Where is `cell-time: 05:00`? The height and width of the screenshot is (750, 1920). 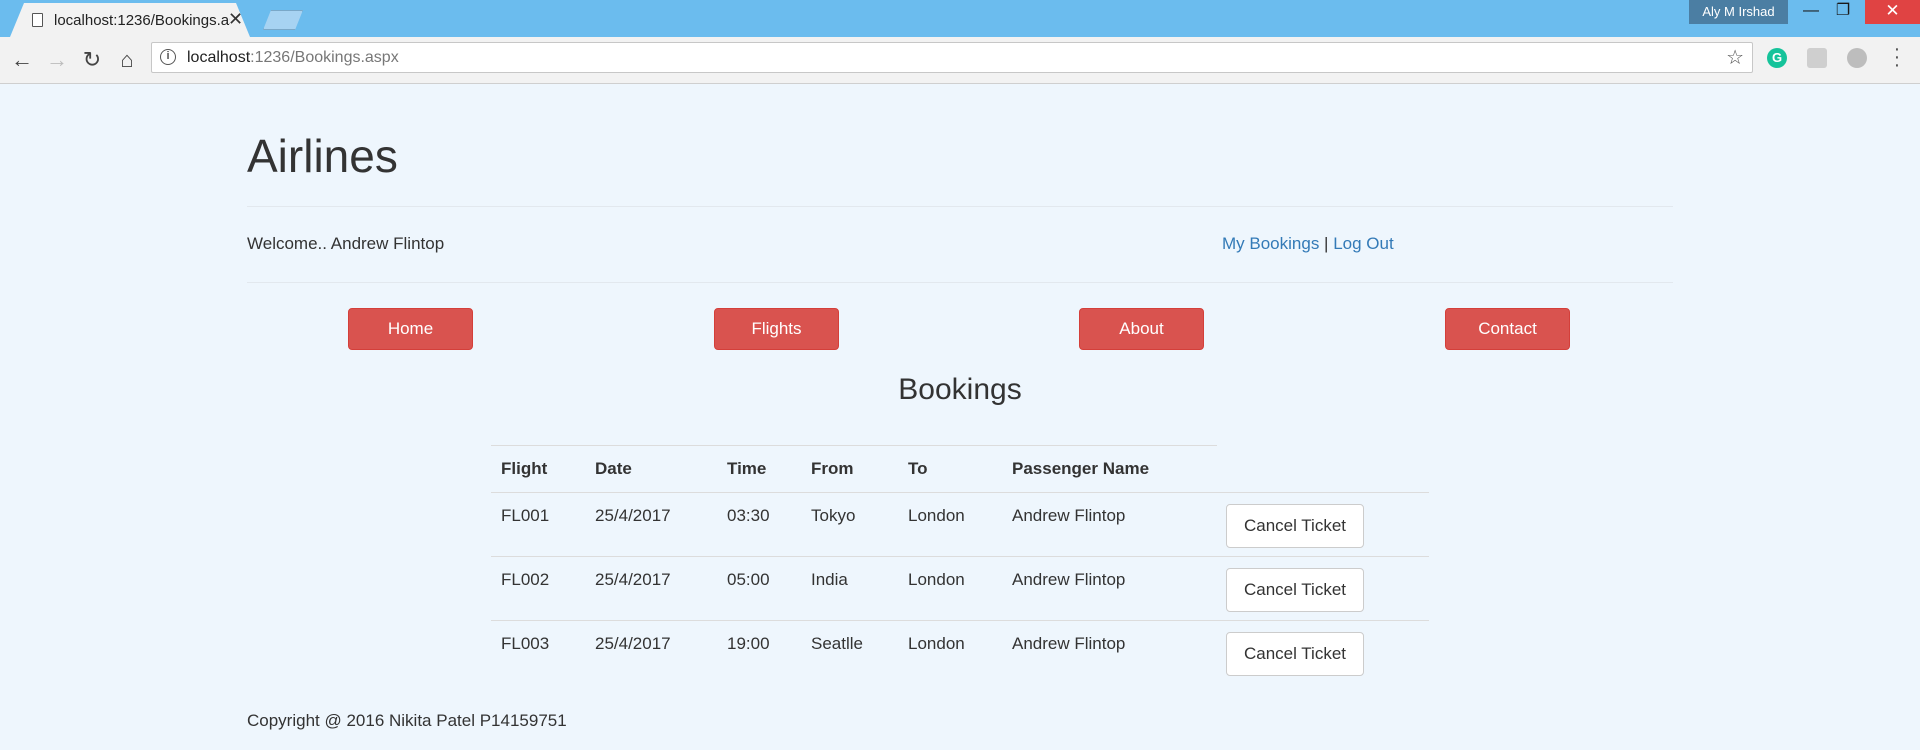
cell-time: 05:00 is located at coordinates (748, 579).